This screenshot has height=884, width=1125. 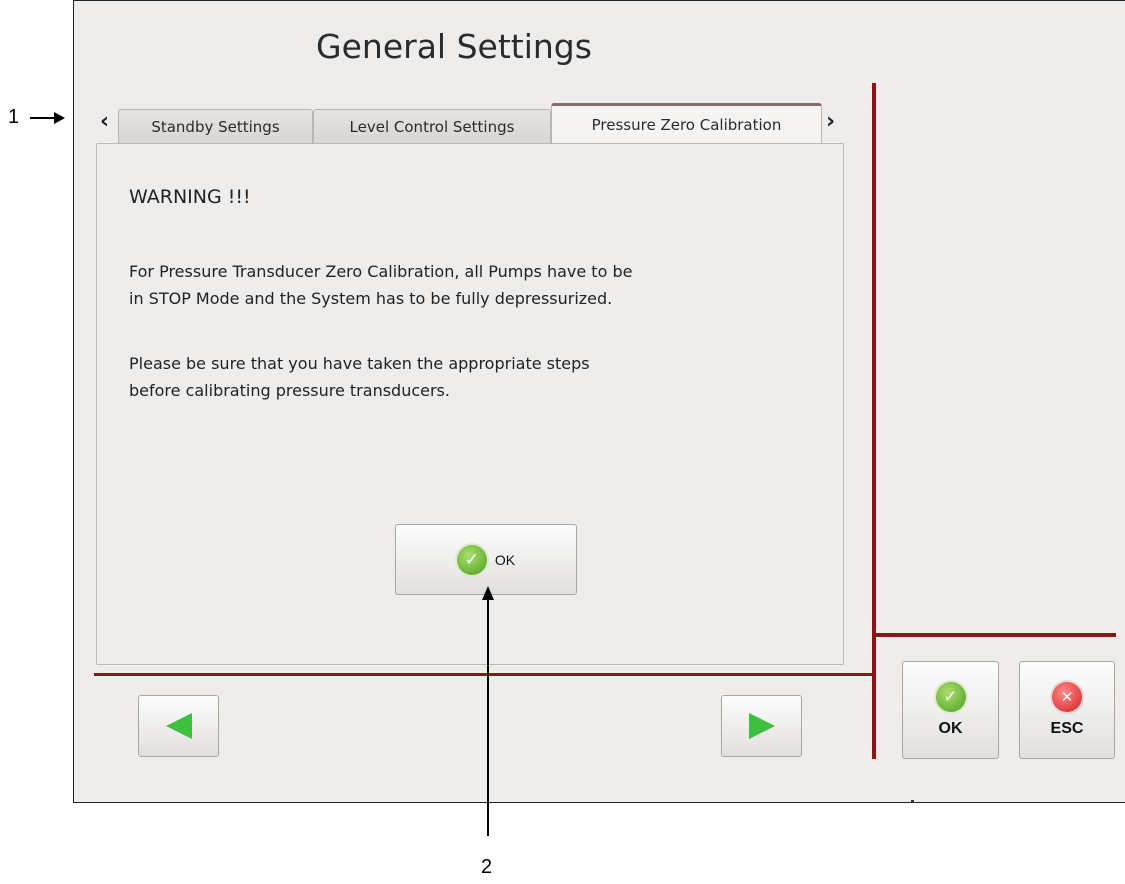 I want to click on tab-level-control-settings: Level Control Settings, so click(x=432, y=126).